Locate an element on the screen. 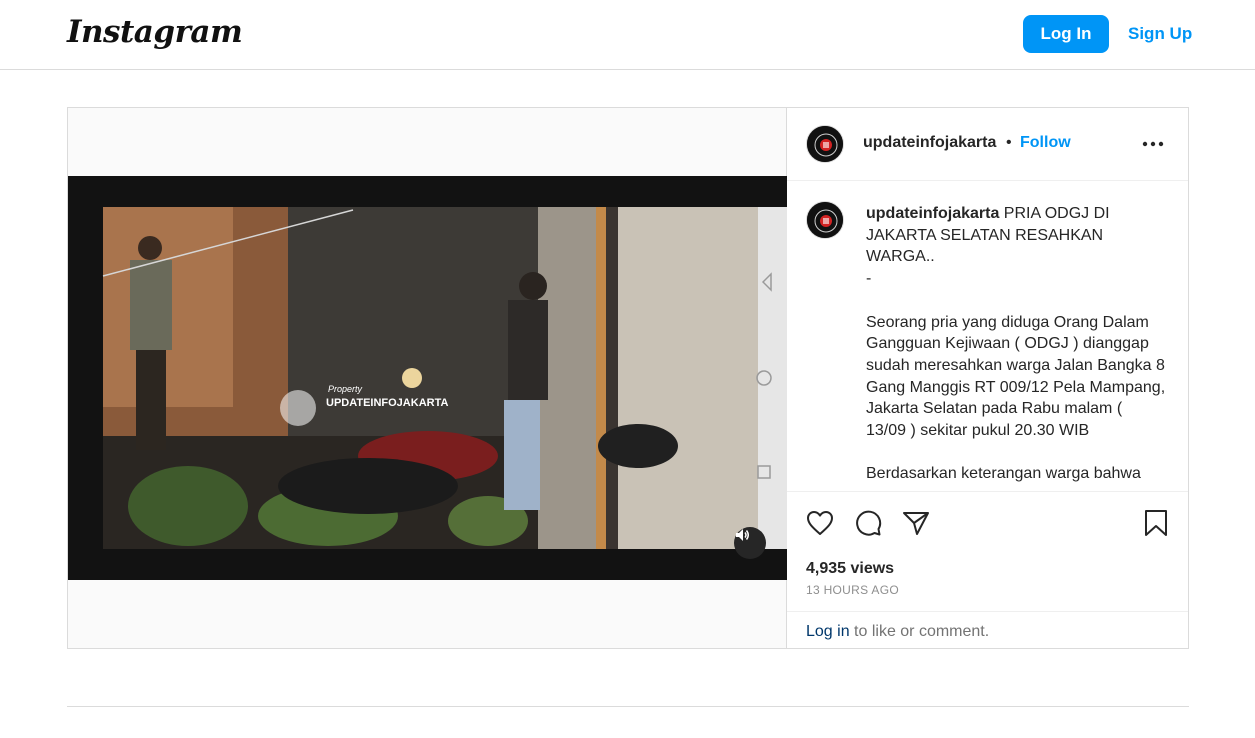 This screenshot has width=1255, height=738. login-prompt-suffix: to like or comment. is located at coordinates (919, 631).